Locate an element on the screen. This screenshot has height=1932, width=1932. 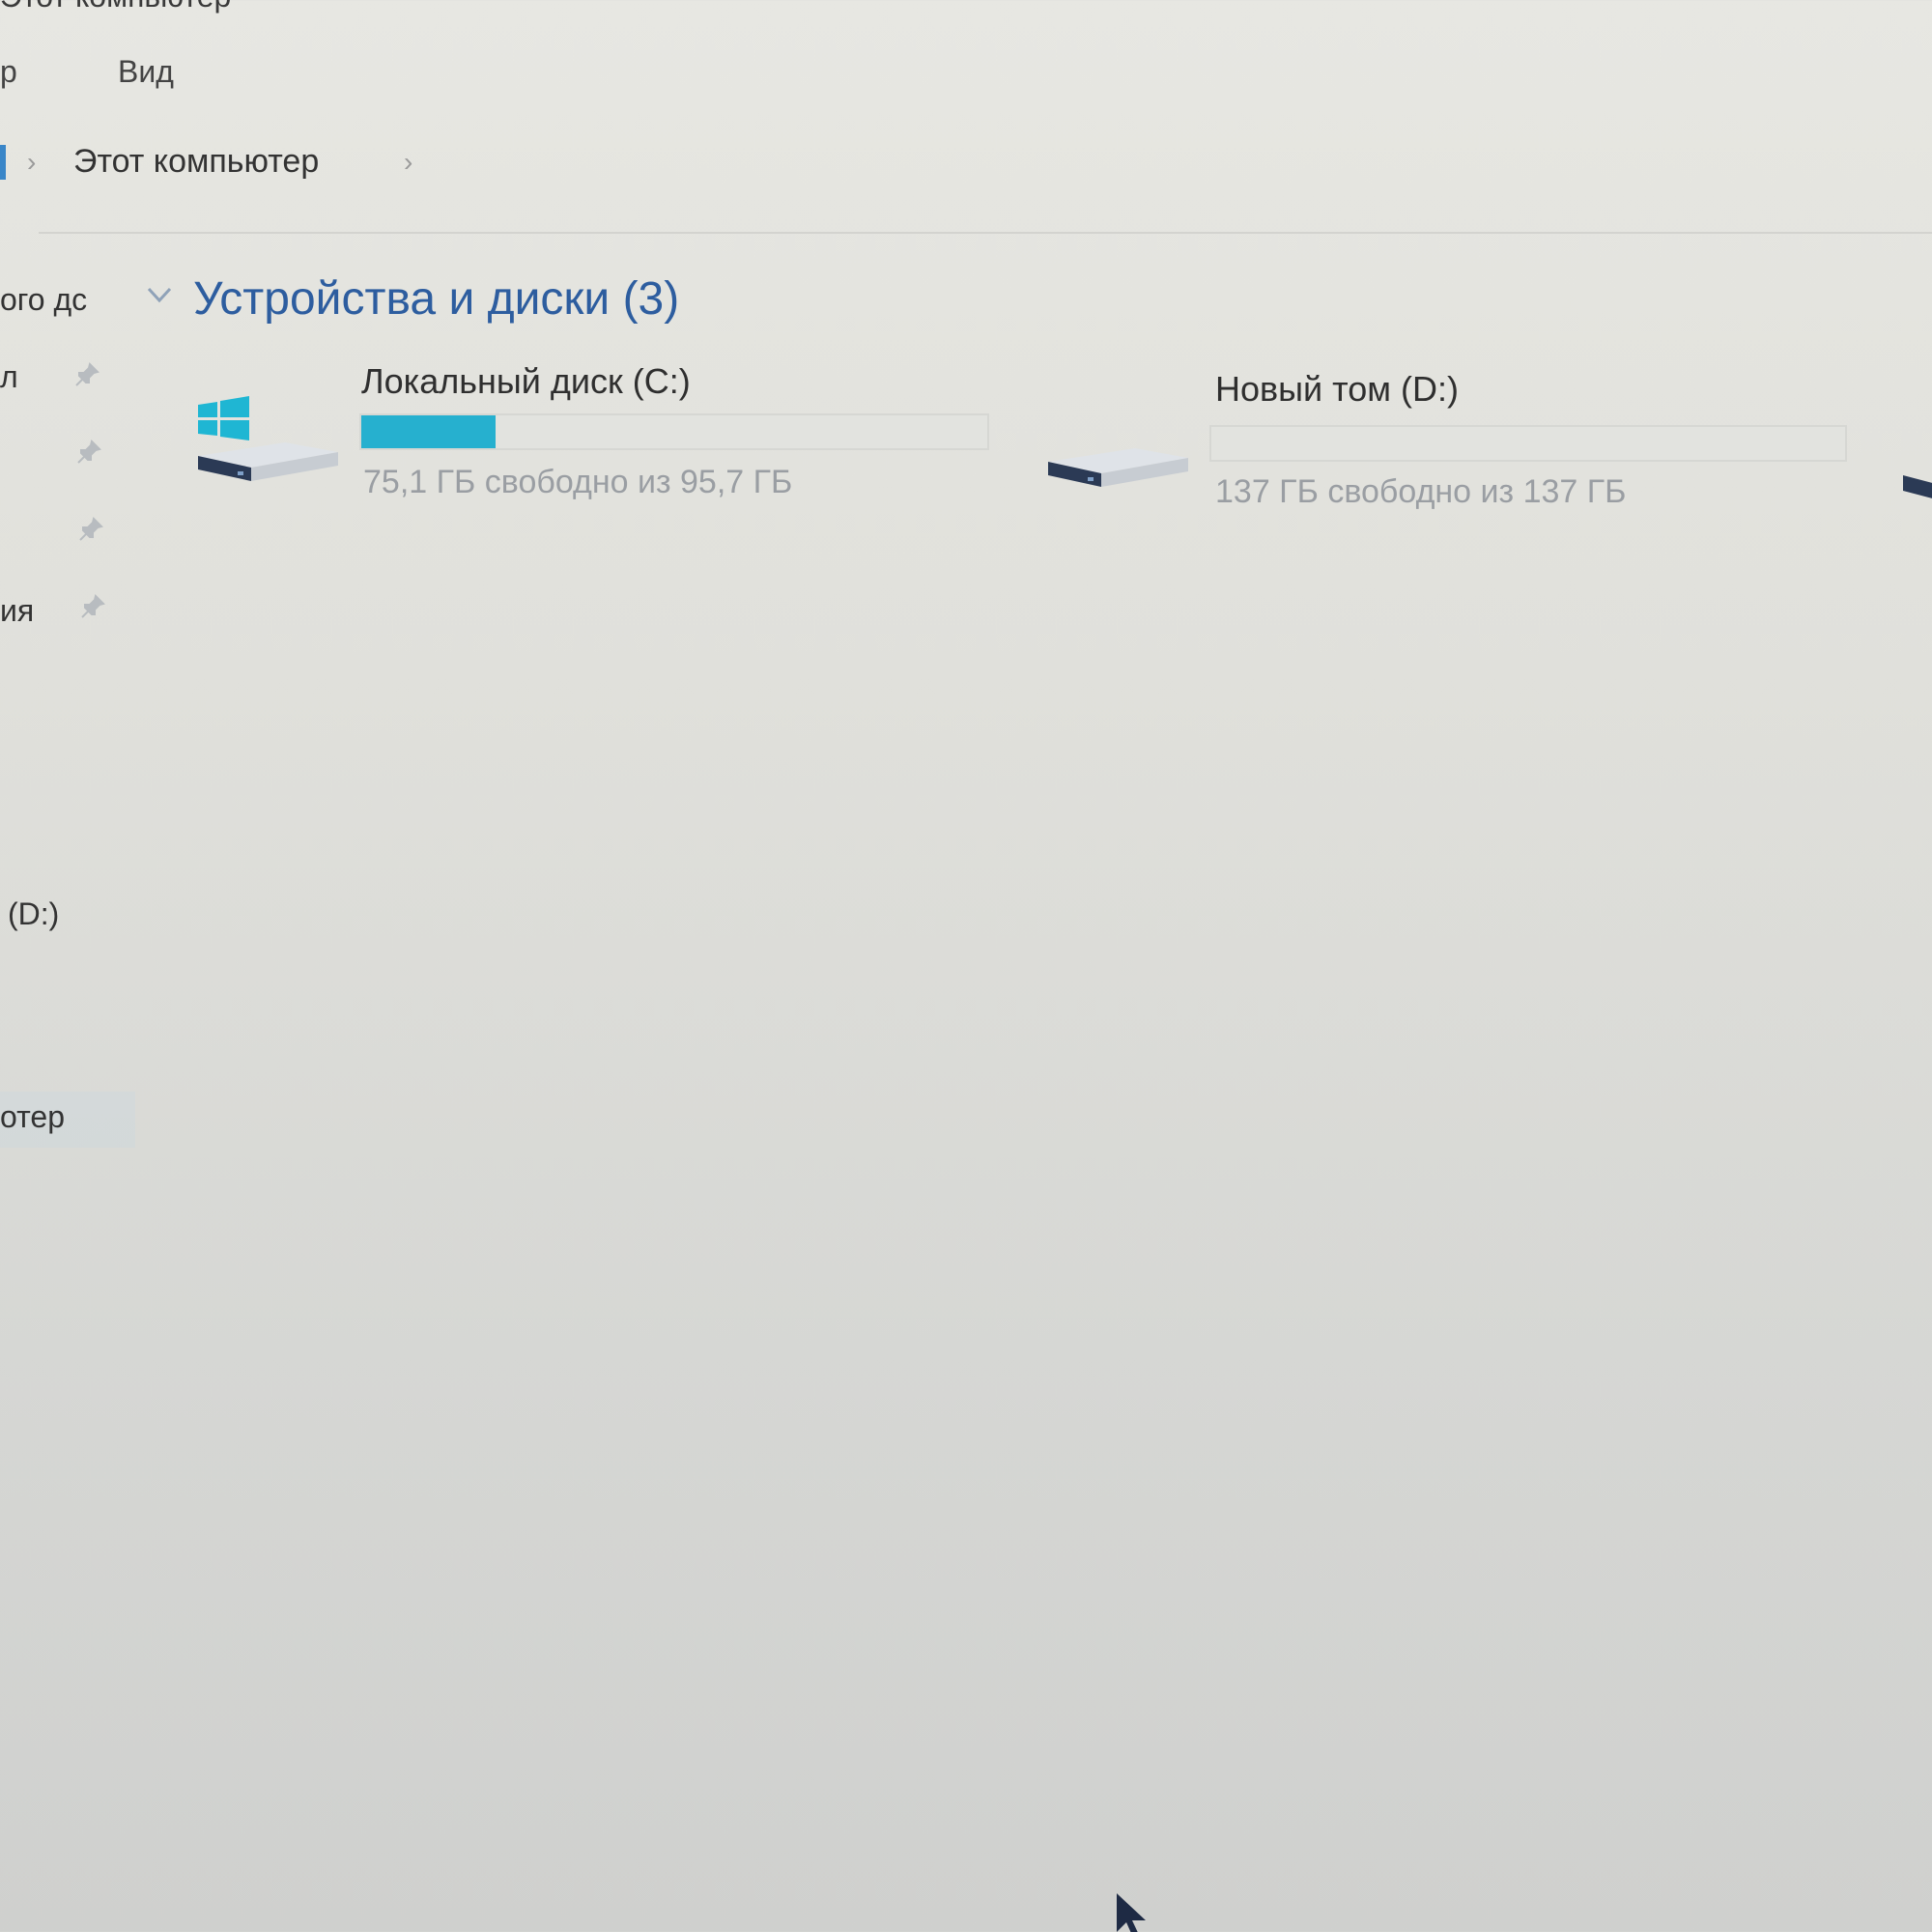
address-bar-icon-edge is located at coordinates (3, 162).